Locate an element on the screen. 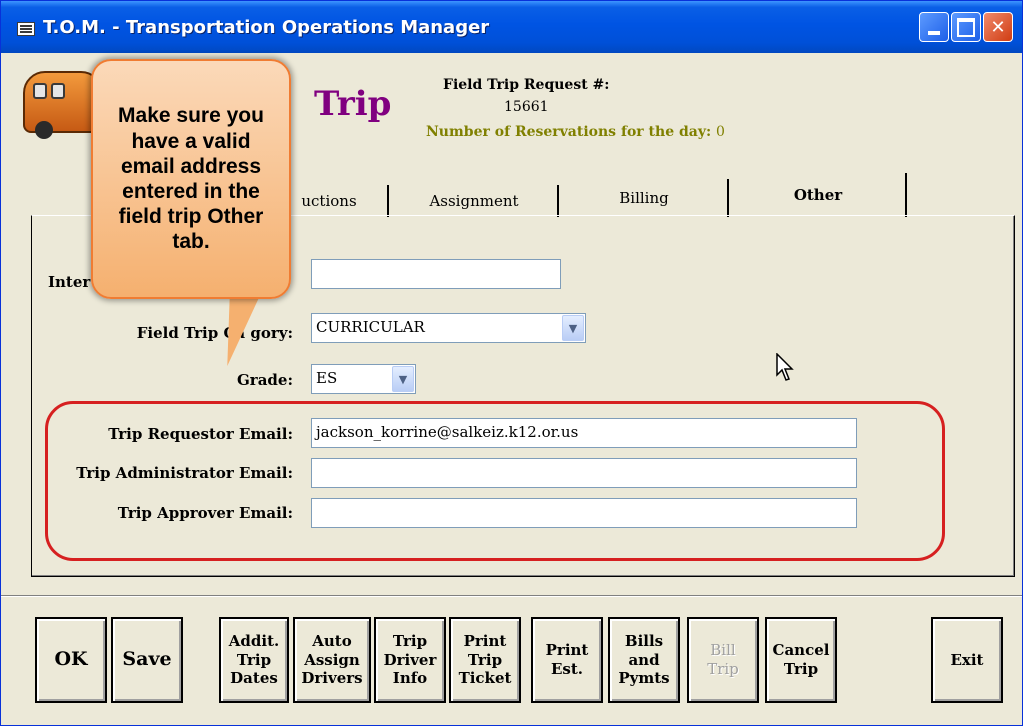 The height and width of the screenshot is (726, 1023). minimize-button is located at coordinates (934, 27).